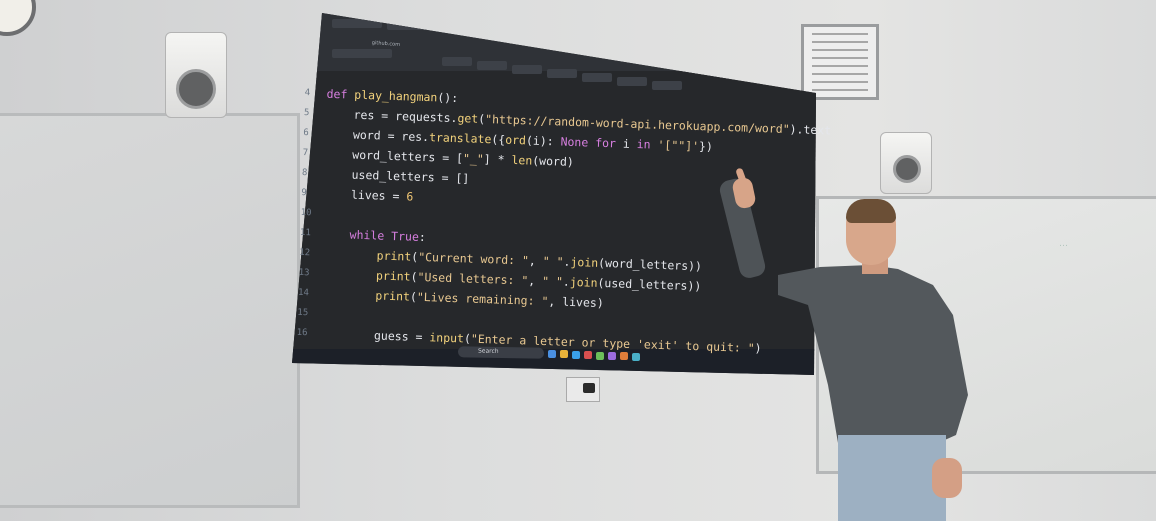 This screenshot has height=521, width=1156. What do you see at coordinates (388, 236) in the screenshot?
I see `code-line: while True:` at bounding box center [388, 236].